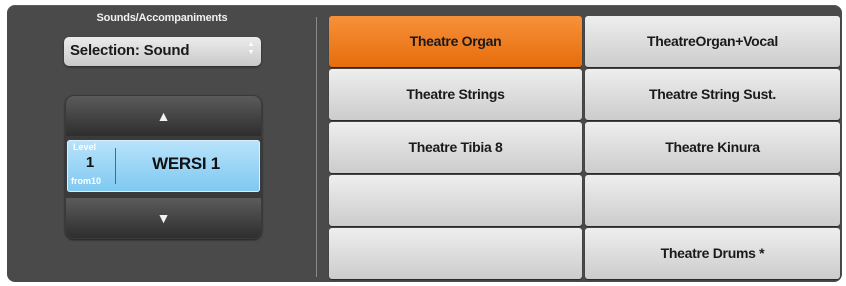  I want to click on level-value: 1, so click(90, 162).